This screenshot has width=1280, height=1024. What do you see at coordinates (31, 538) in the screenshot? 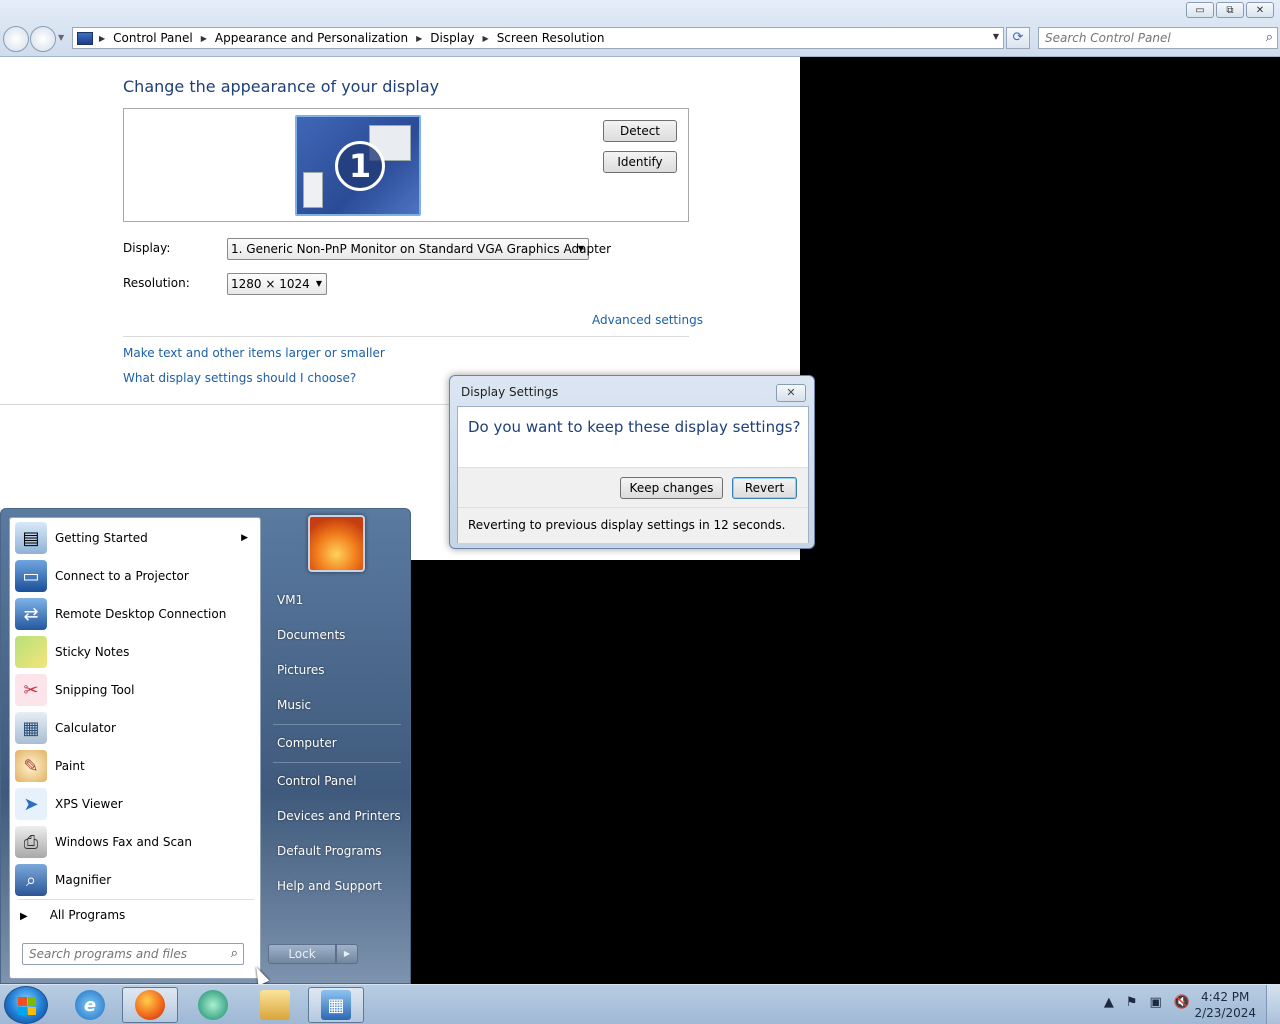
I see `getting-started-icon: ▤` at bounding box center [31, 538].